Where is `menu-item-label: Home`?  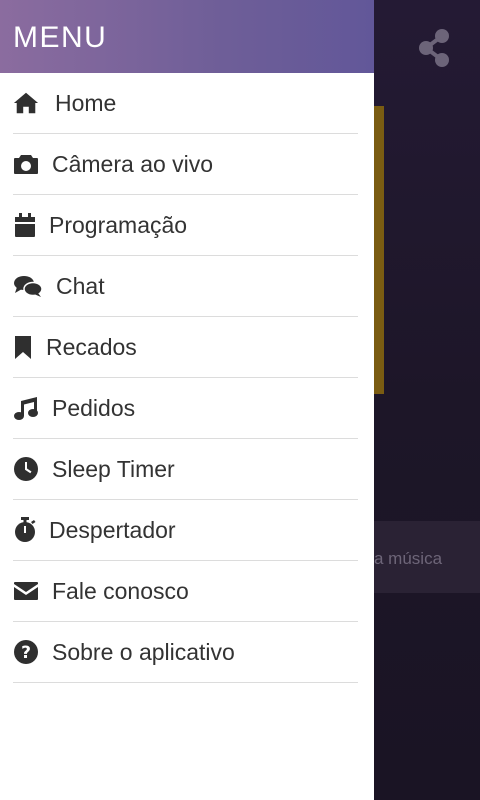
menu-item-label: Home is located at coordinates (86, 102).